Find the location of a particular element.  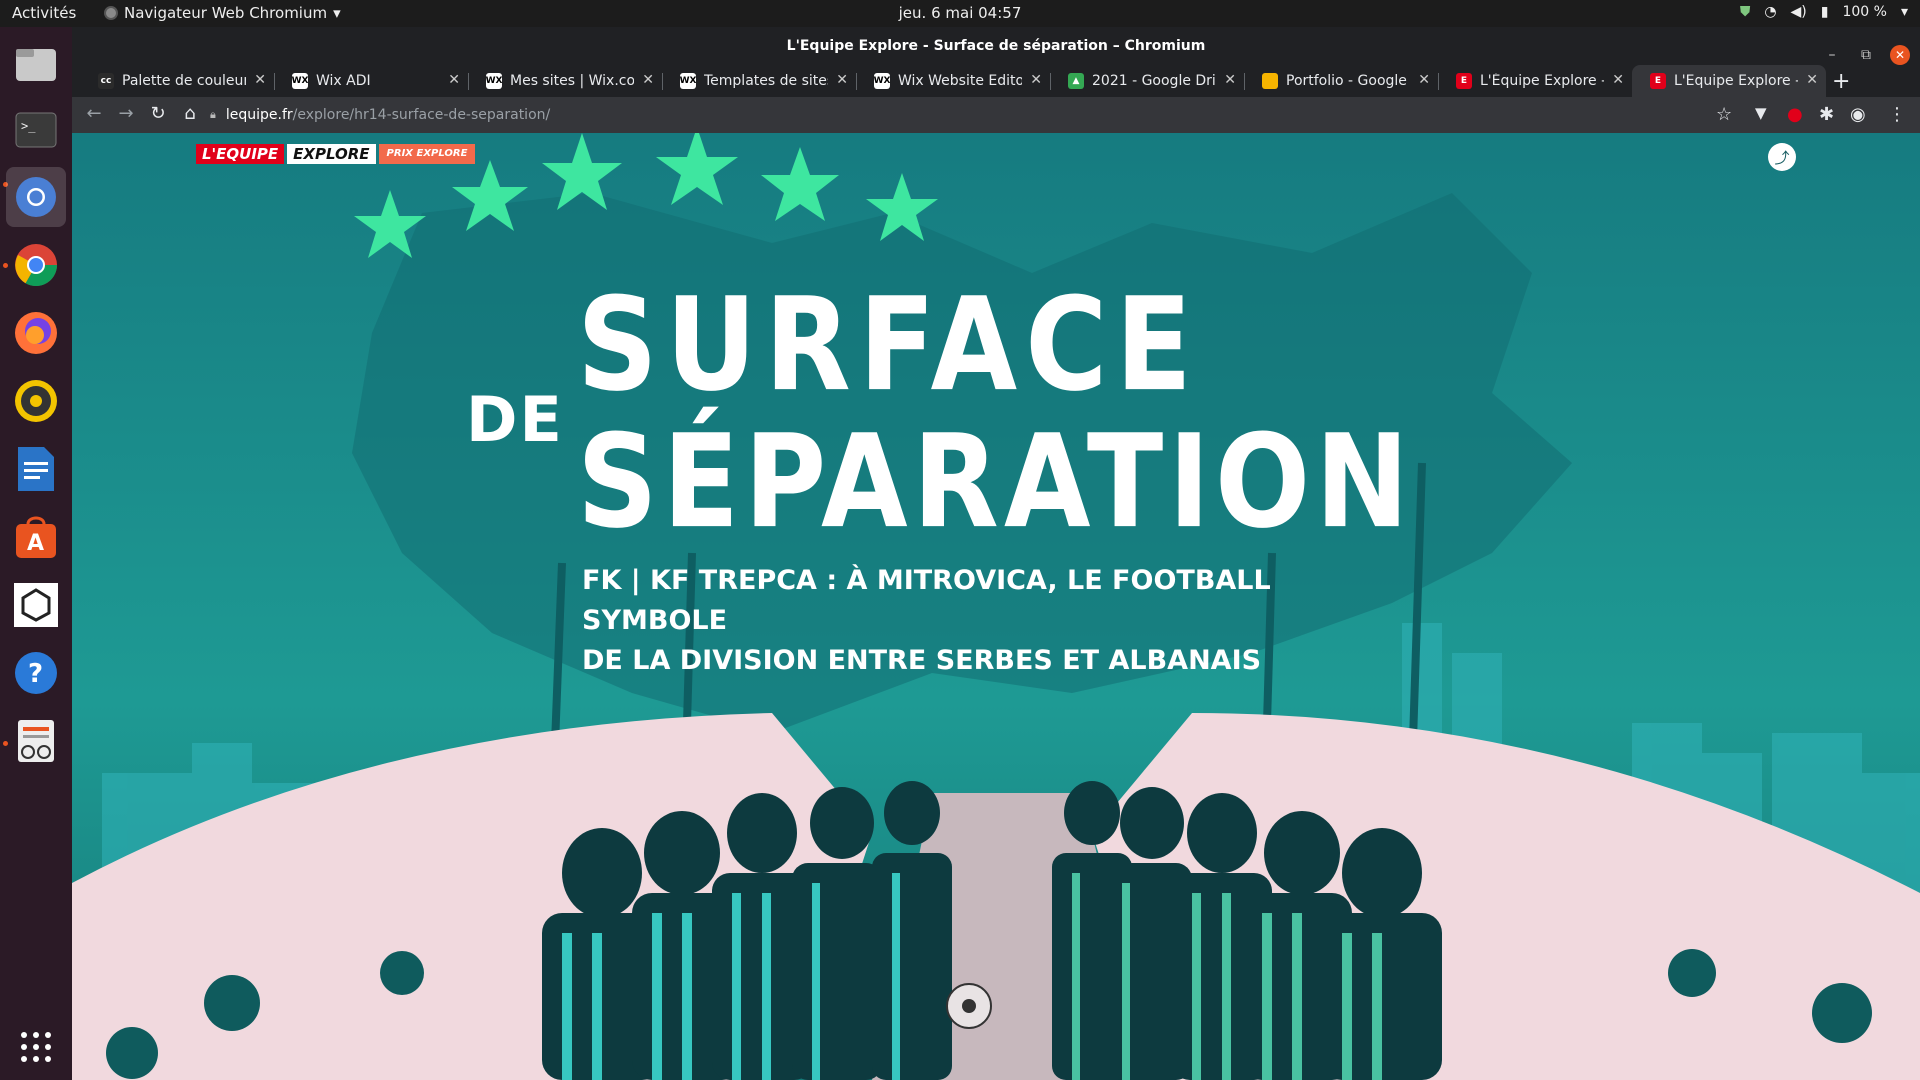

browser-tab: WX Wix ADI ✕ is located at coordinates (371, 81).